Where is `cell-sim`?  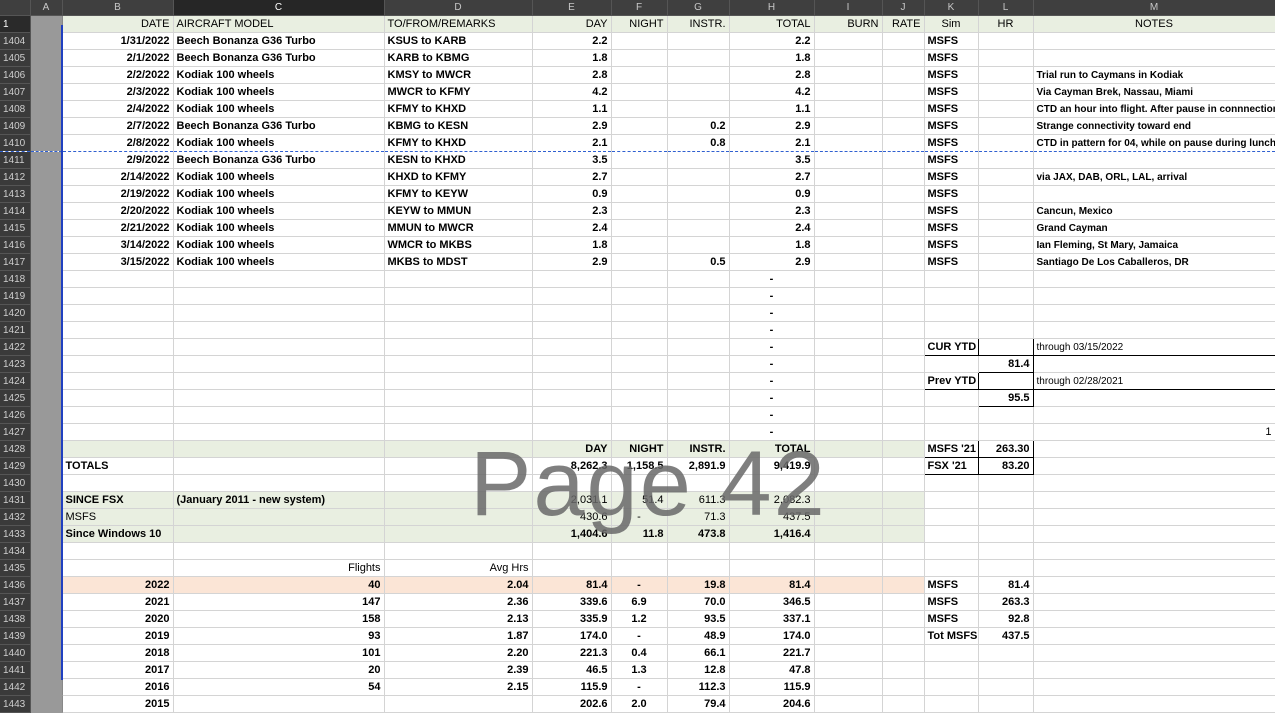 cell-sim is located at coordinates (951, 398).